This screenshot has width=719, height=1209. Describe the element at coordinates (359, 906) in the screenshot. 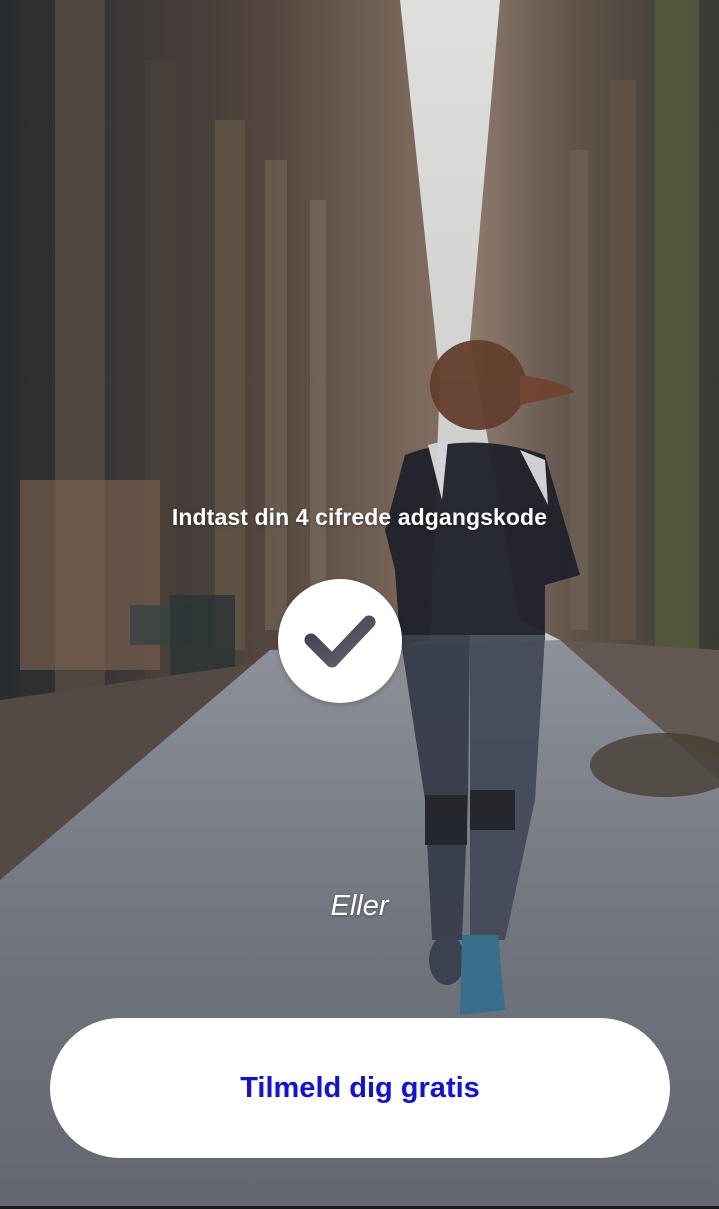

I see `or-separator: Eller` at that location.